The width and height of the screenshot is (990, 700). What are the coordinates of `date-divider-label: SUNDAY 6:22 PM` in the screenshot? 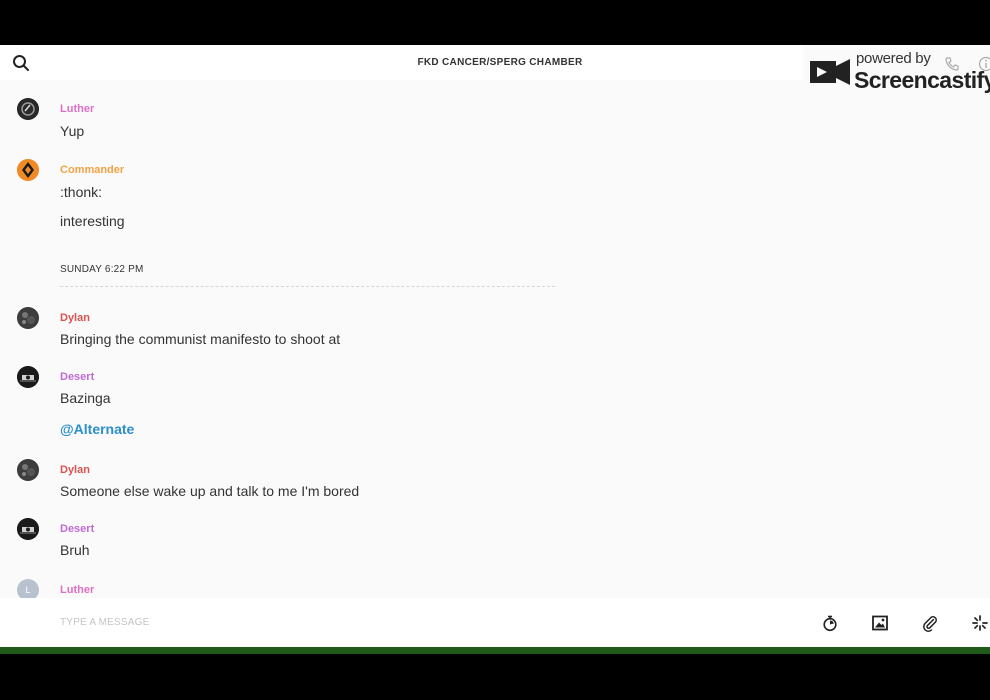 It's located at (102, 269).